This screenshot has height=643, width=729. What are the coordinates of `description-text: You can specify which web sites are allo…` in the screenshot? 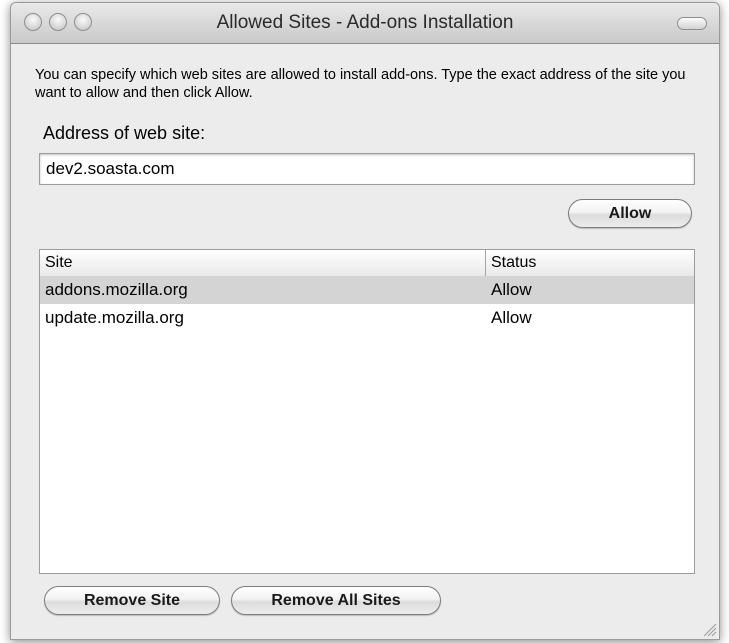 It's located at (360, 84).